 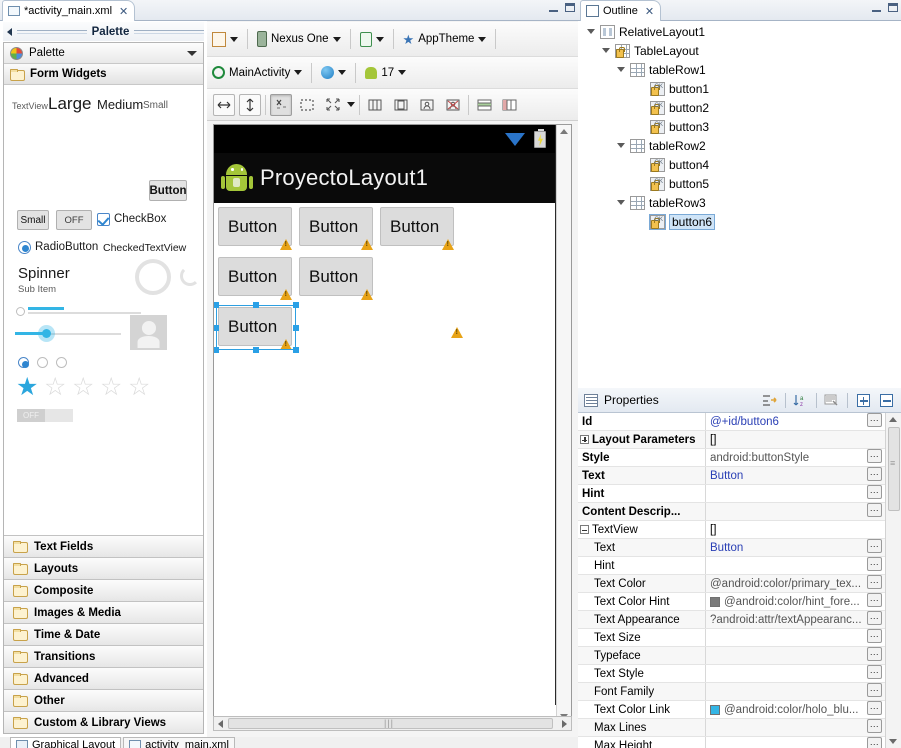 What do you see at coordinates (111, 387) in the screenshot?
I see `rating-star-4-icon: ☆` at bounding box center [111, 387].